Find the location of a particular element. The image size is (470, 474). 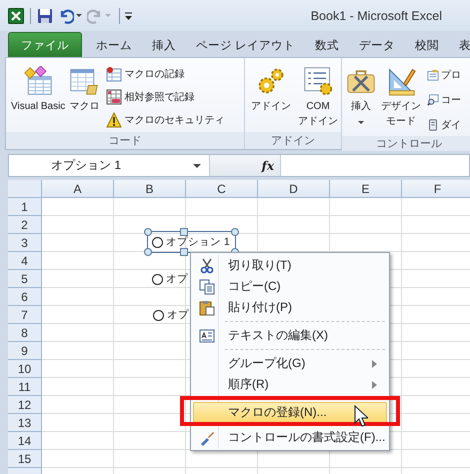

ribbon-tab: ホーム is located at coordinates (114, 44).